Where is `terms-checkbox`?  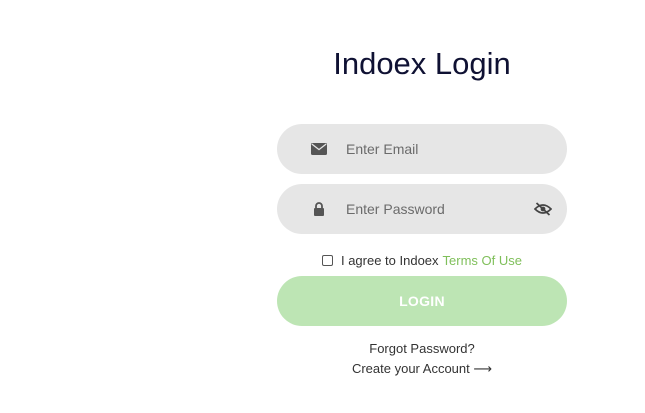
terms-checkbox is located at coordinates (327, 260).